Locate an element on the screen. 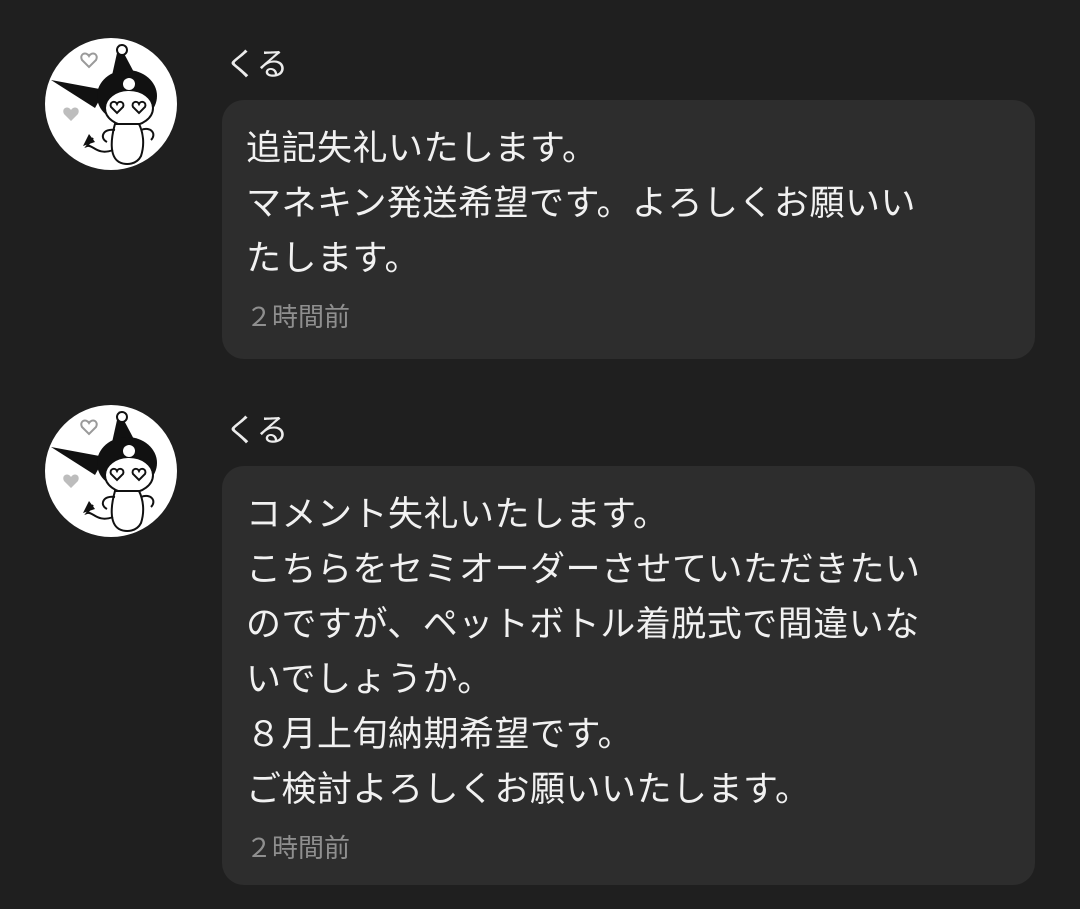 The image size is (1080, 909). comment-text-line: 追記失礼いたします。 is located at coordinates (422, 149).